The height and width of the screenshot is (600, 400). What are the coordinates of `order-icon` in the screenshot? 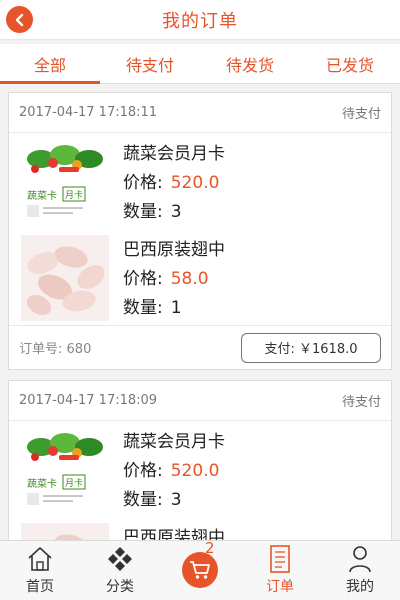 It's located at (280, 559).